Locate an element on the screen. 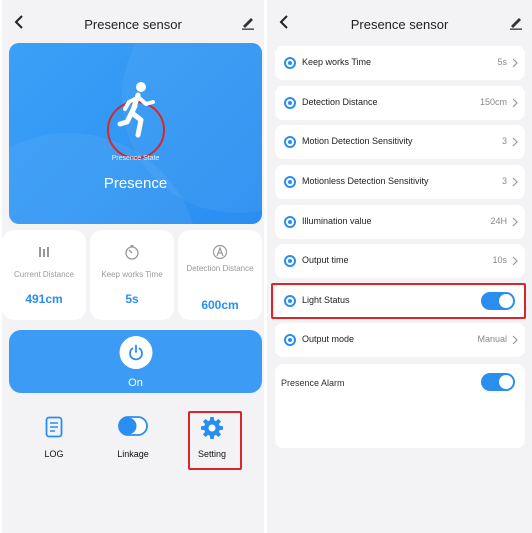 This screenshot has height=533, width=532. setting-label: Keep works Time is located at coordinates (337, 62).